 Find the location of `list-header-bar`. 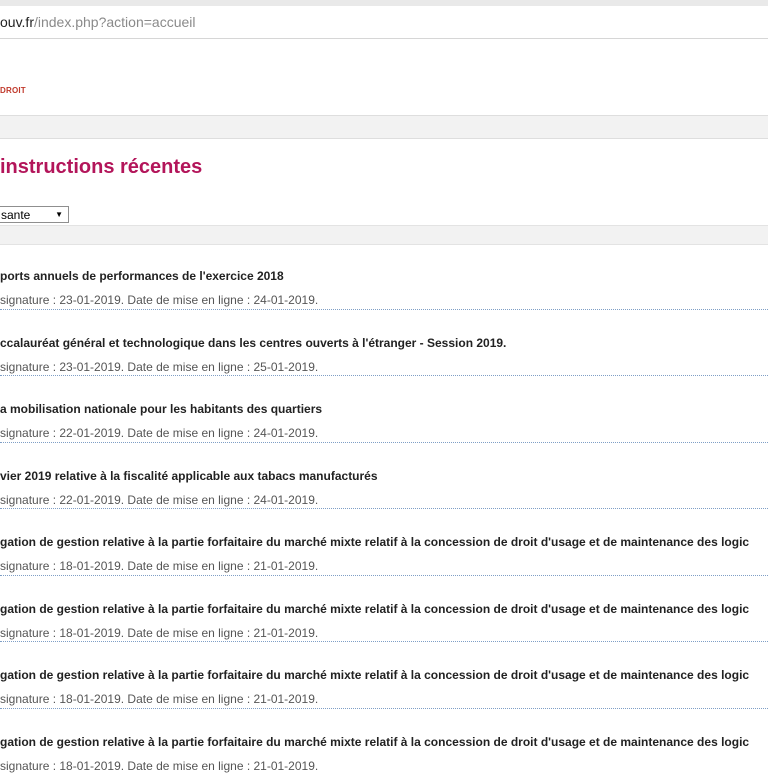

list-header-bar is located at coordinates (384, 235).